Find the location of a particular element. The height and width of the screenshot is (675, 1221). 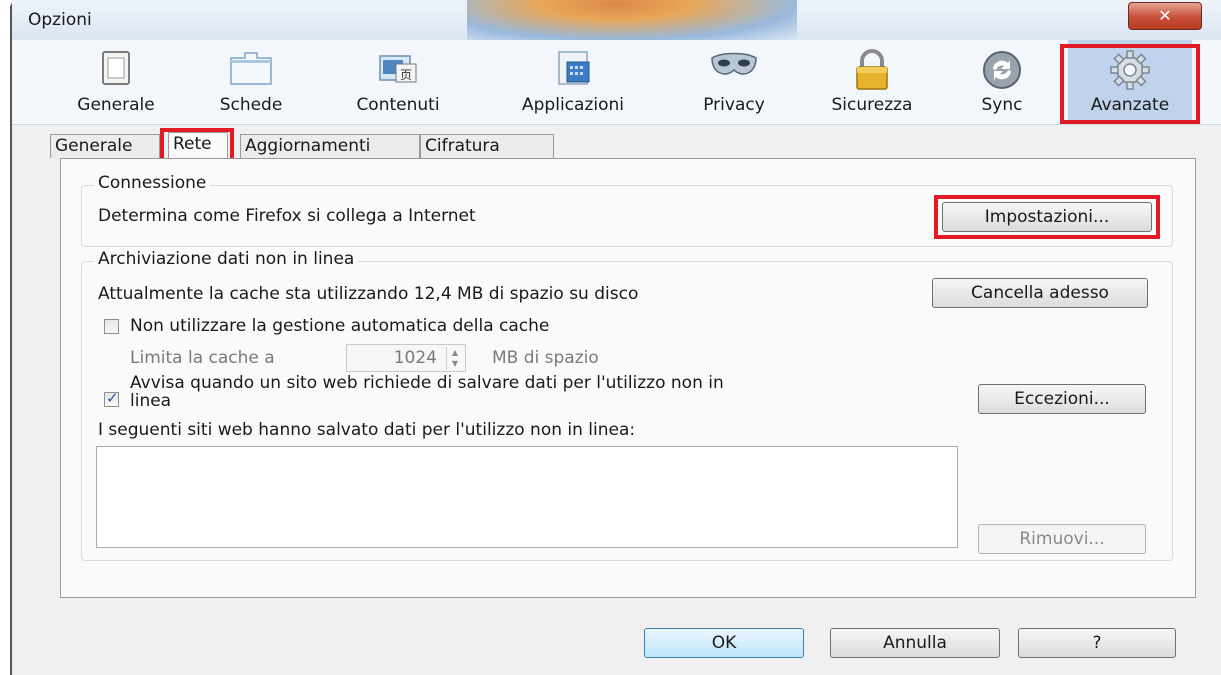

toolbar-item-applicazioni: Applicazioni is located at coordinates (573, 82).